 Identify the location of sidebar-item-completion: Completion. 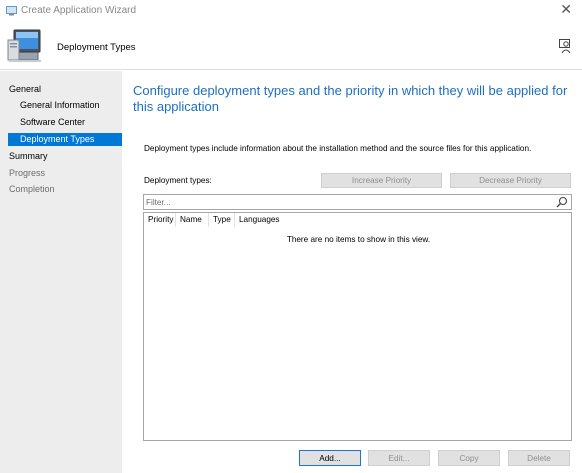
(32, 189).